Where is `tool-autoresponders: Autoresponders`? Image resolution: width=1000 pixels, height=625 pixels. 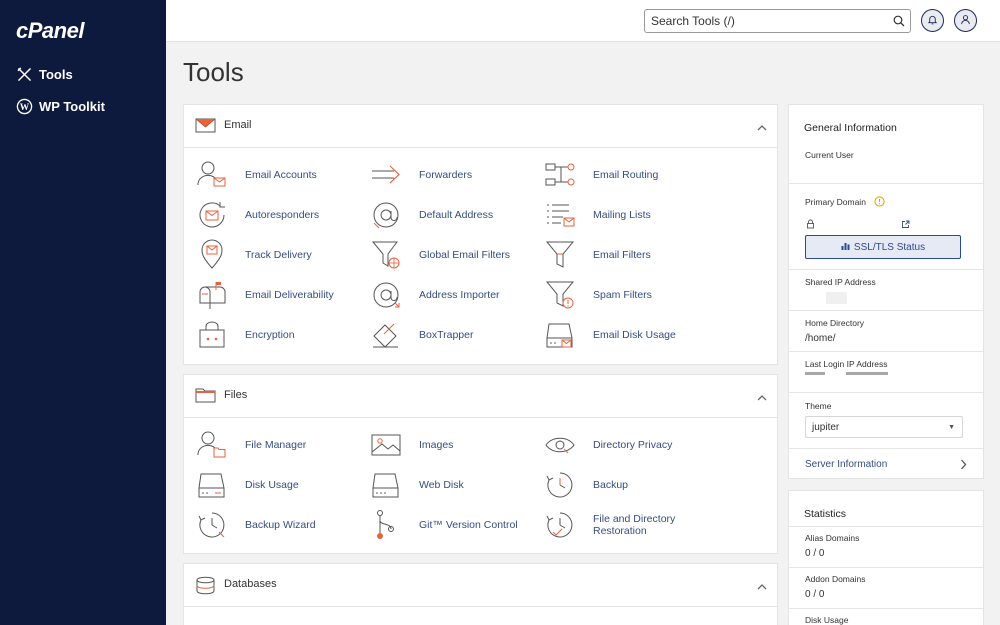
tool-autoresponders: Autoresponders is located at coordinates (280, 215).